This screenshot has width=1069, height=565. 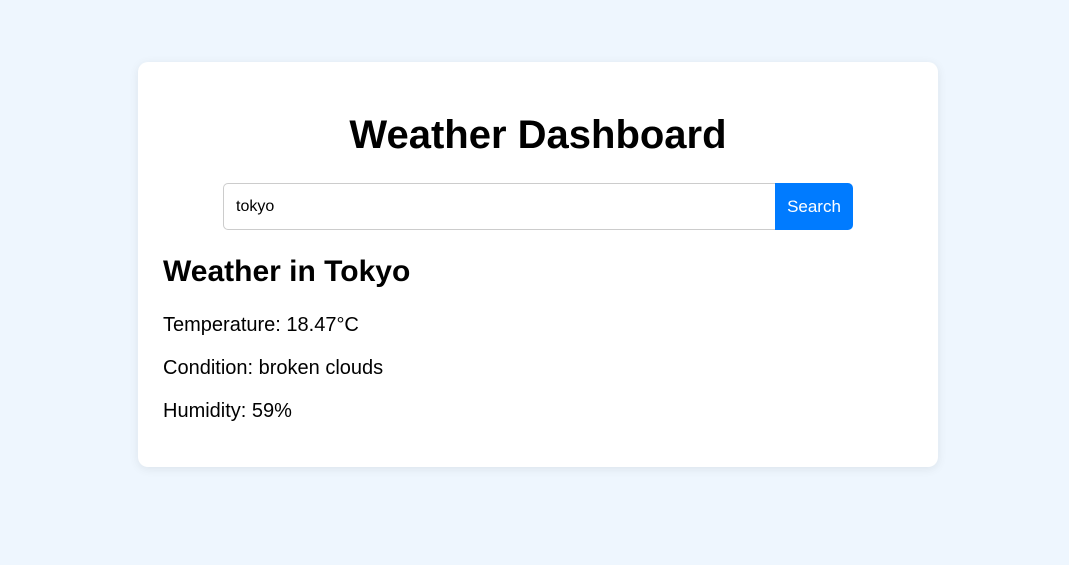 What do you see at coordinates (273, 368) in the screenshot?
I see `condition-text: Condition: broken clouds` at bounding box center [273, 368].